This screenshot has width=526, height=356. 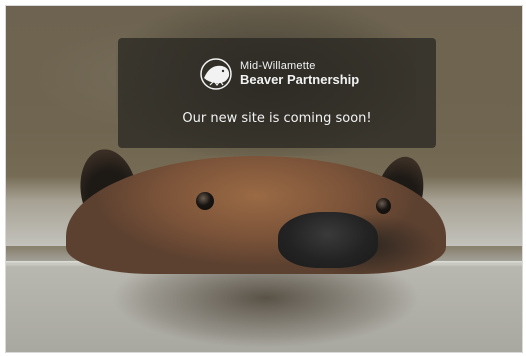 I want to click on brand-line-2: Beaver Partnership, so click(x=300, y=79).